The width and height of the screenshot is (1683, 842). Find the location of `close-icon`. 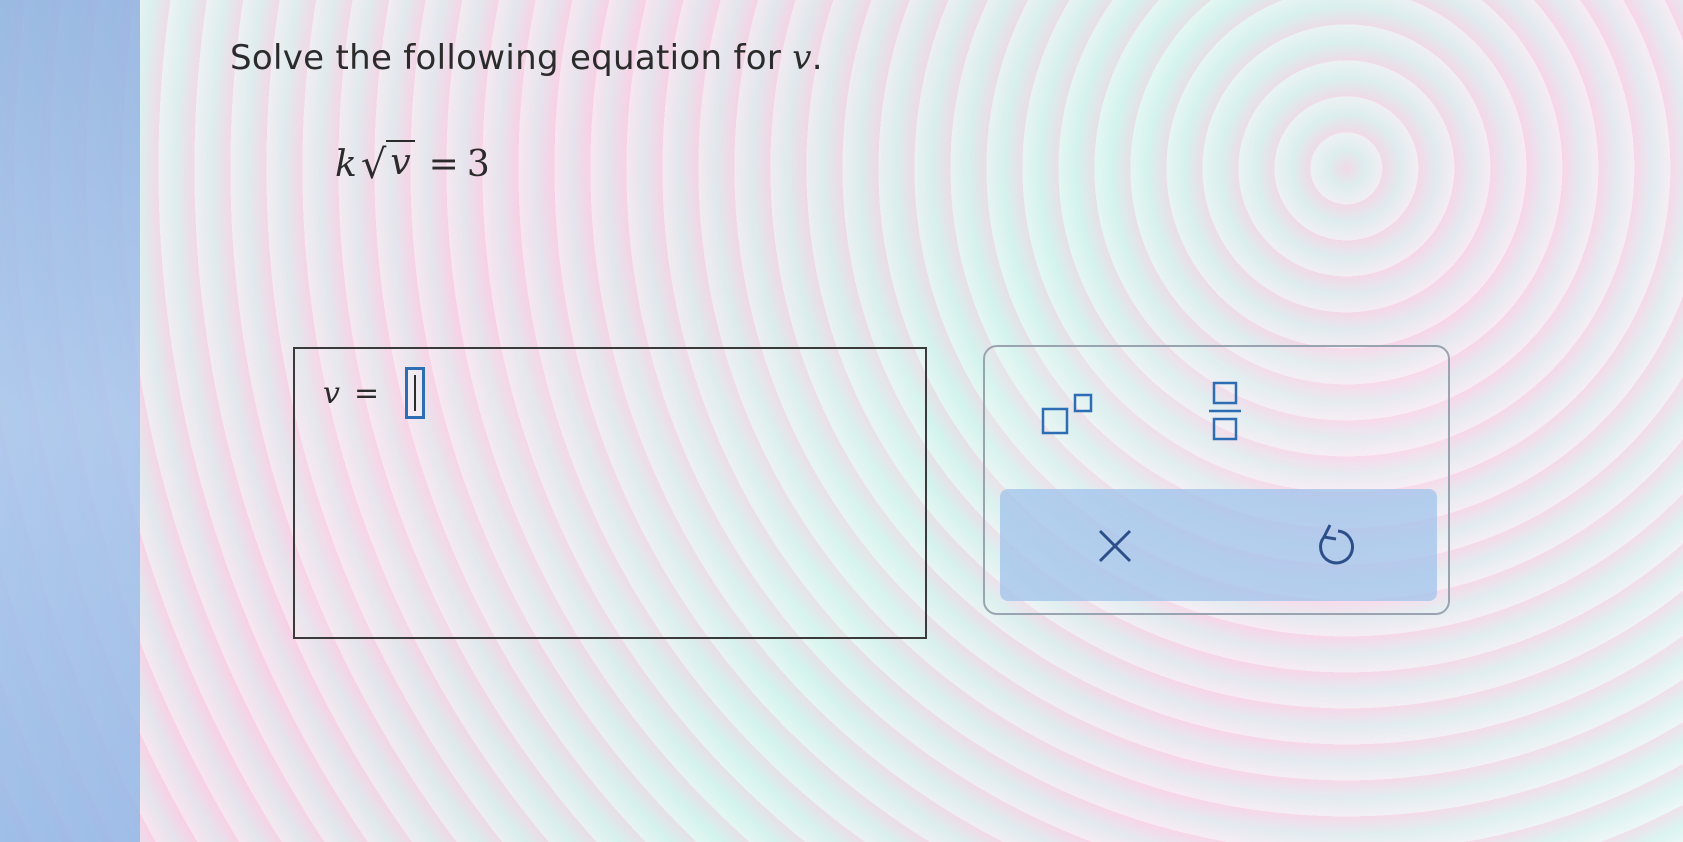

close-icon is located at coordinates (1115, 546).